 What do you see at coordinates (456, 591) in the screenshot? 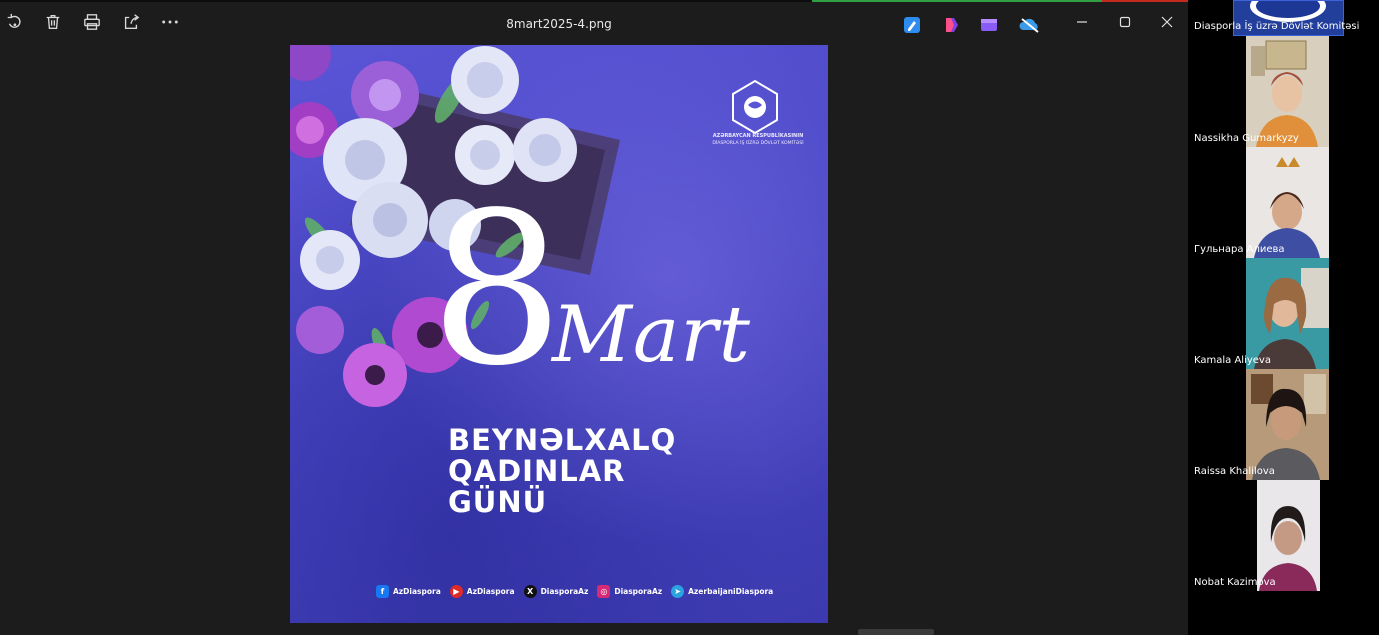
I see `youtube-icon: ▶` at bounding box center [456, 591].